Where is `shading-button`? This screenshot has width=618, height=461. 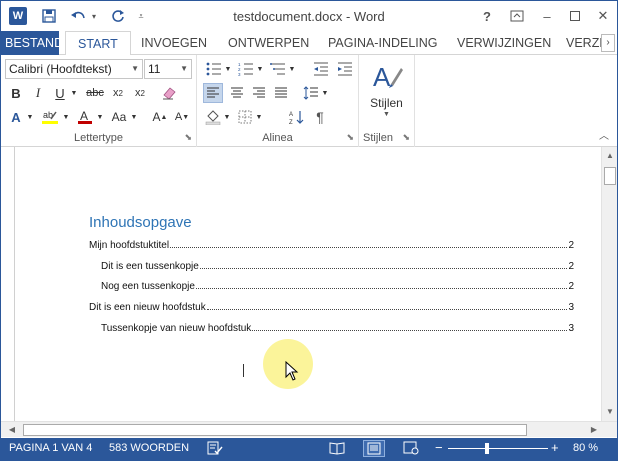
shading-button is located at coordinates (213, 117).